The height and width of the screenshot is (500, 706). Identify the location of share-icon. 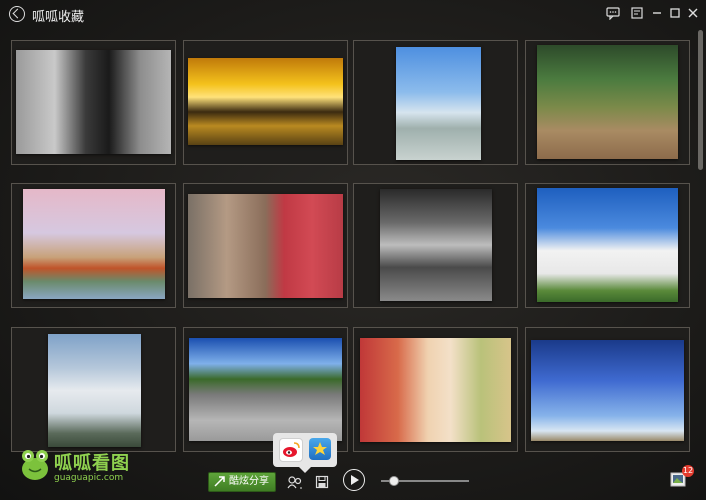
(219, 481).